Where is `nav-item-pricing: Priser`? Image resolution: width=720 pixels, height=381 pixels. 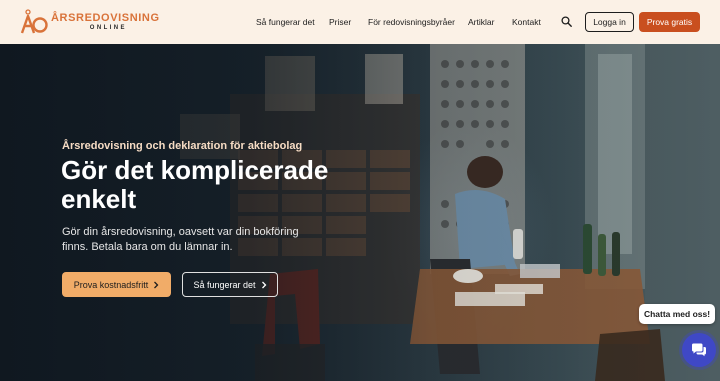
nav-item-pricing: Priser is located at coordinates (340, 22).